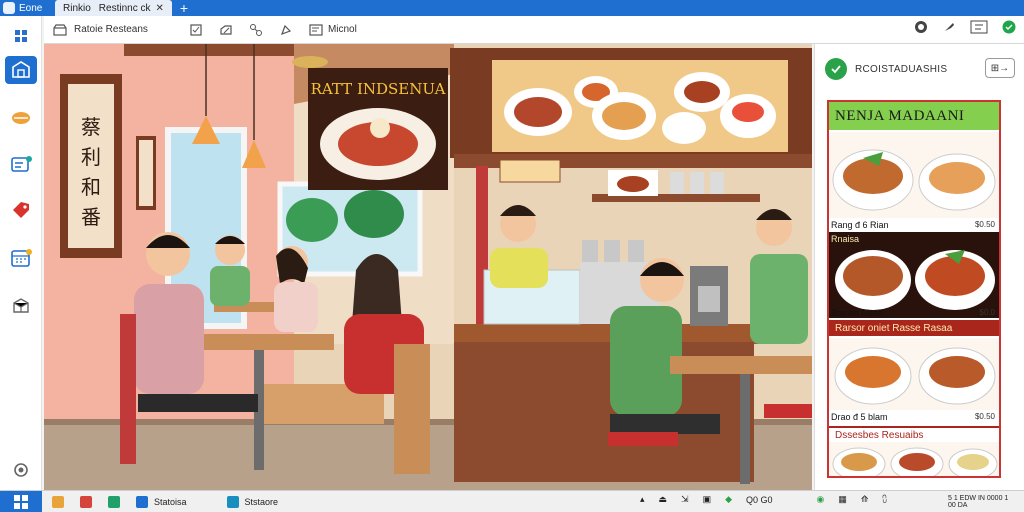 The width and height of the screenshot is (1024, 512). I want to click on start-button, so click(21, 501).